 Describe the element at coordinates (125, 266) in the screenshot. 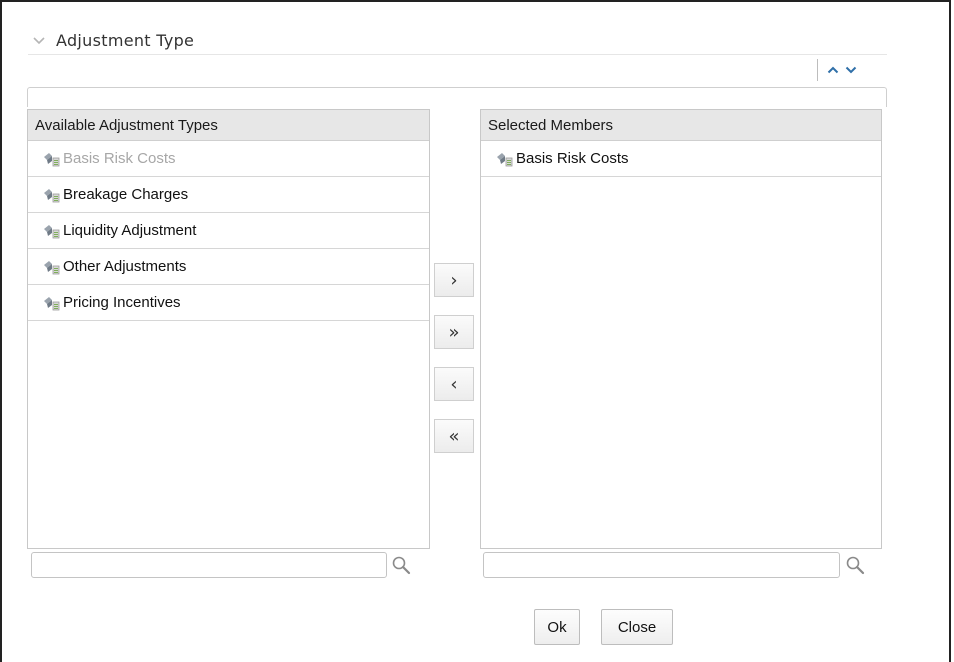

I see `available-list-item-label: Other Adjustments` at that location.